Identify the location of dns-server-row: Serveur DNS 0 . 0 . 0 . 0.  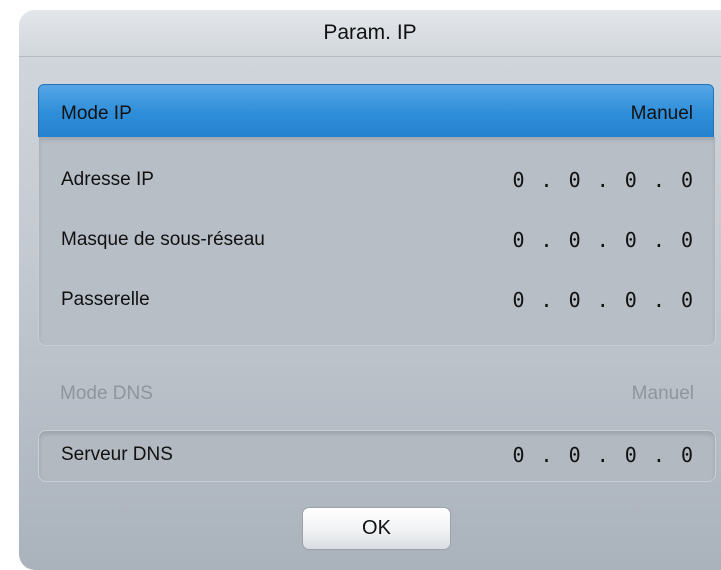
(377, 456).